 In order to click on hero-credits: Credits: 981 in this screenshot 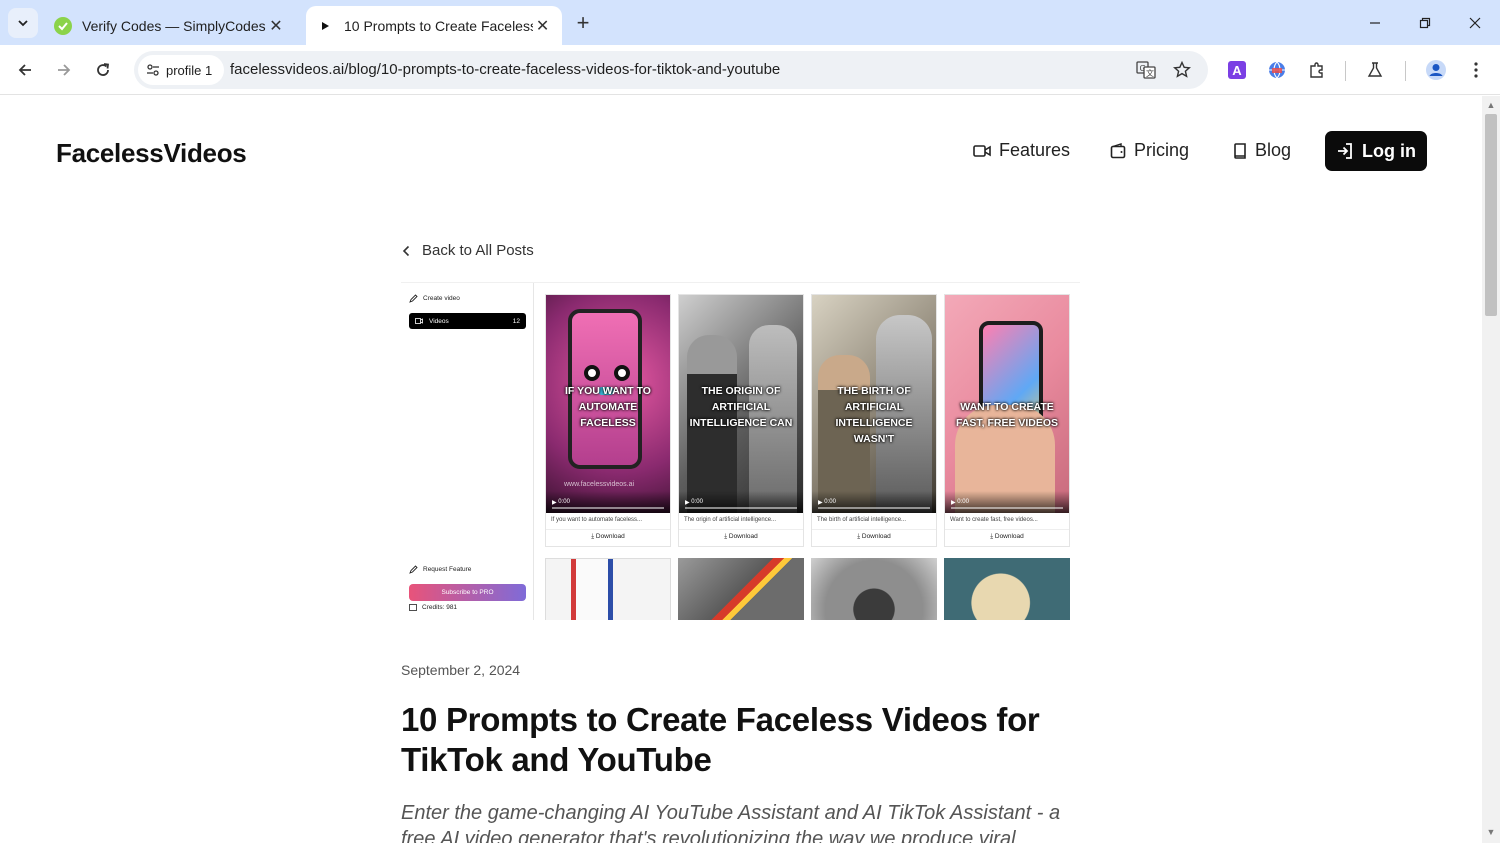, I will do `click(433, 607)`.